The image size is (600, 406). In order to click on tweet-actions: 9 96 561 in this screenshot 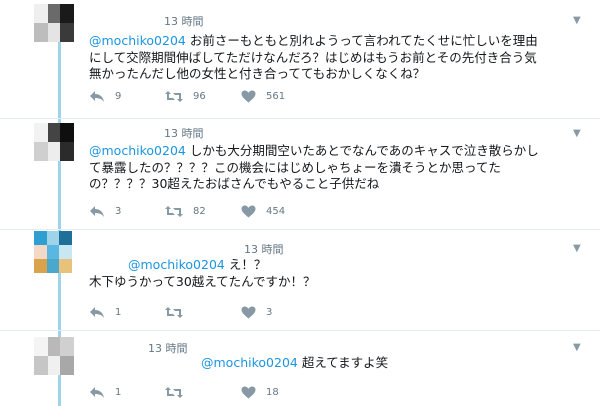, I will do `click(239, 97)`.